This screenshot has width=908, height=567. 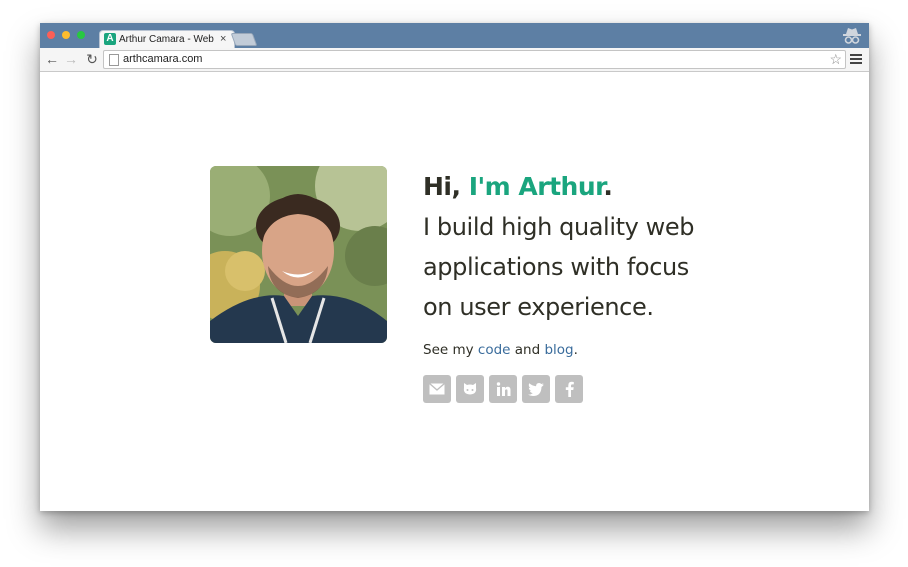 I want to click on address-url: arthcamara.com, so click(x=162, y=59).